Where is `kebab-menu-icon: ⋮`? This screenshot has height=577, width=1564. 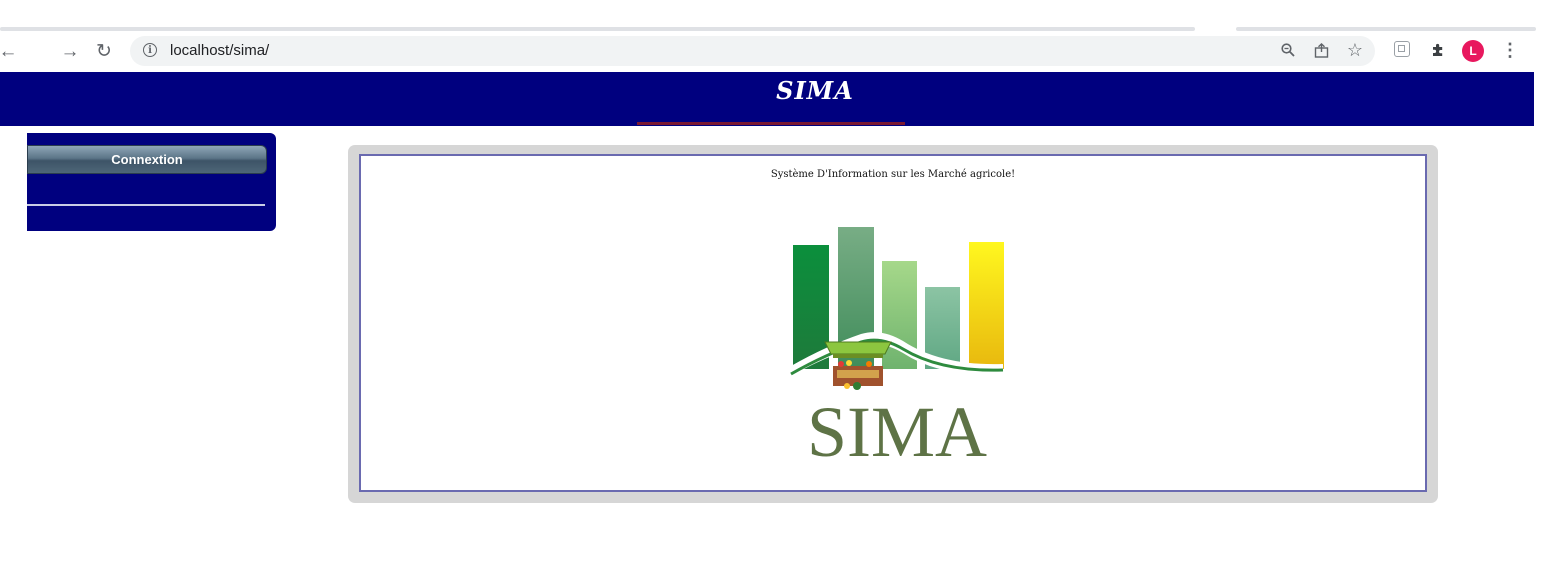 kebab-menu-icon: ⋮ is located at coordinates (1510, 50).